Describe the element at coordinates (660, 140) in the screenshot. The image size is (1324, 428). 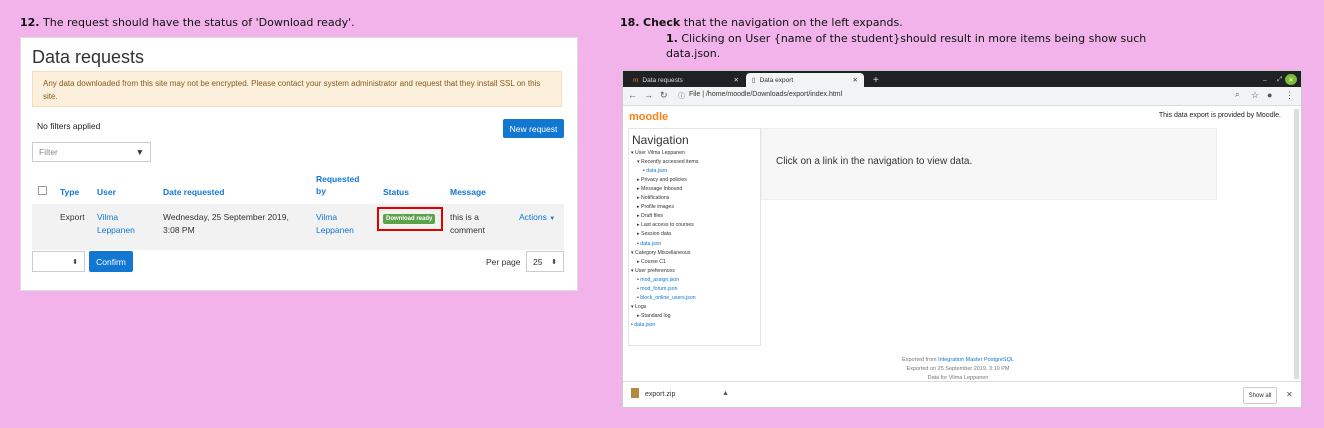
I see `navigation-title: Navigation` at that location.